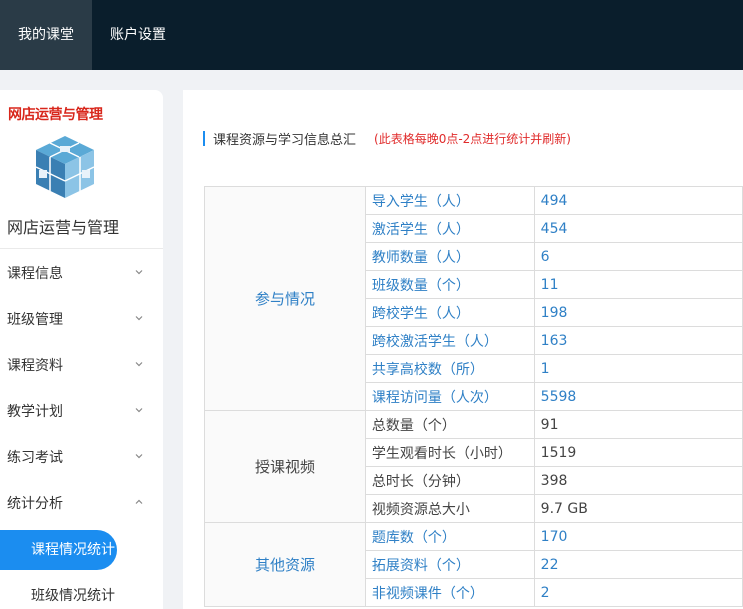 The width and height of the screenshot is (743, 609). I want to click on course-logo: 网店运营与管理, so click(64, 154).